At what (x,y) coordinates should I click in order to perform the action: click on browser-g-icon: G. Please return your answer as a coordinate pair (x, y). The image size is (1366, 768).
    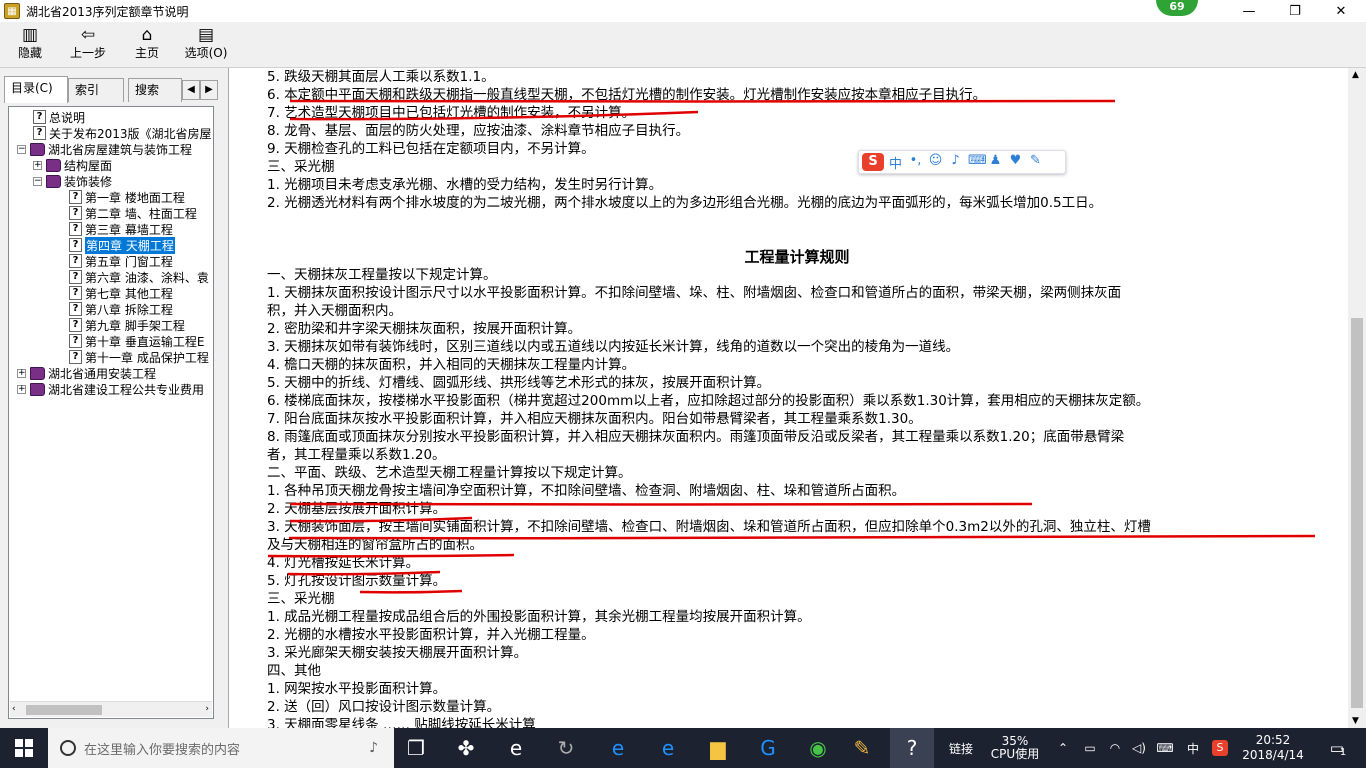
    Looking at the image, I should click on (768, 748).